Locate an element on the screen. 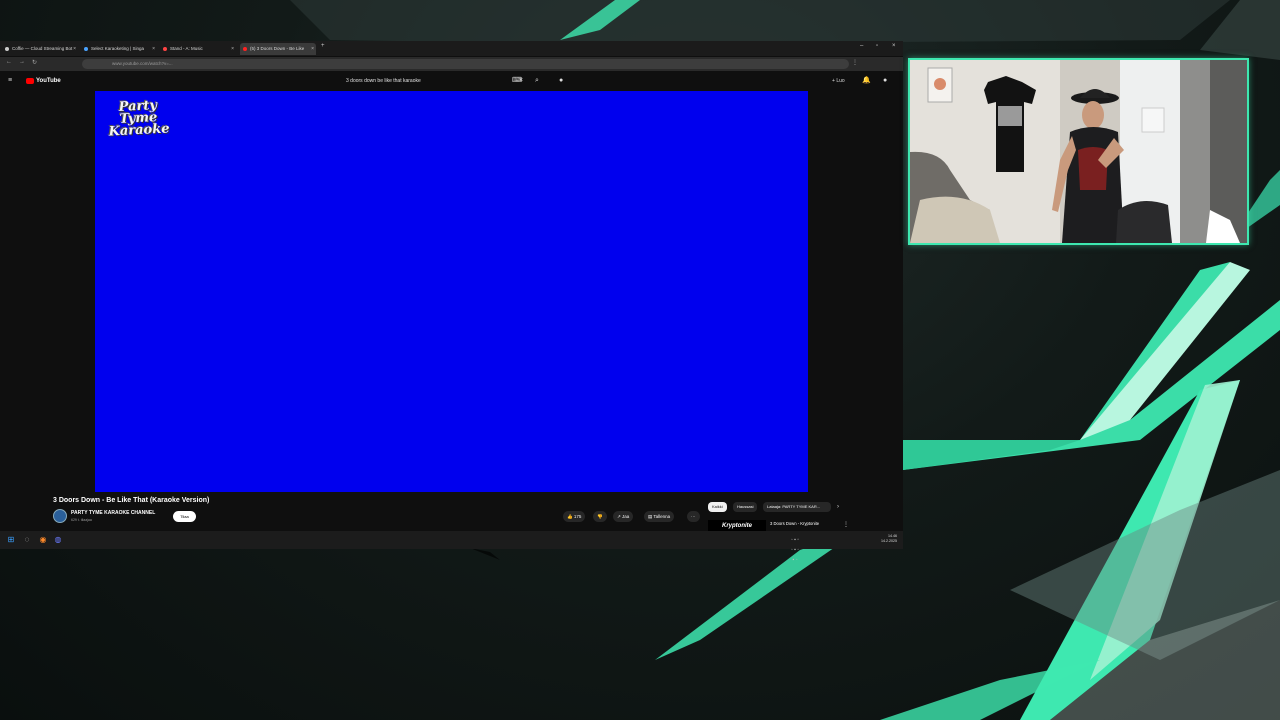 The width and height of the screenshot is (1280, 720). tab-coffie: Coffie — Cloud Streaming Bot × is located at coordinates (40, 49).